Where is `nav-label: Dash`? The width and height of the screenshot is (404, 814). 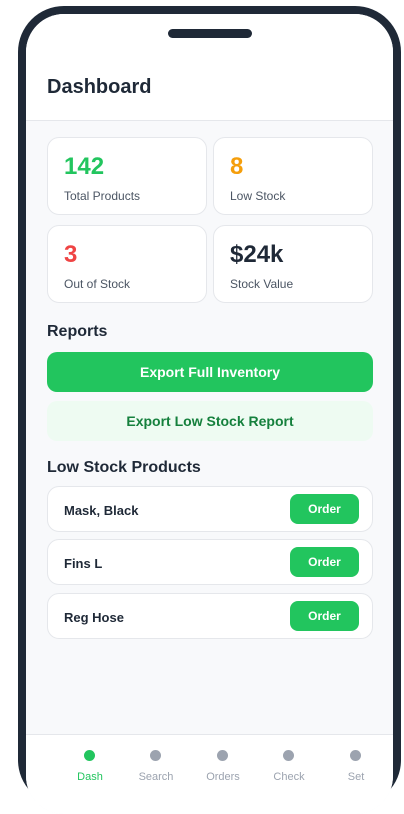
nav-label: Dash is located at coordinates (90, 777).